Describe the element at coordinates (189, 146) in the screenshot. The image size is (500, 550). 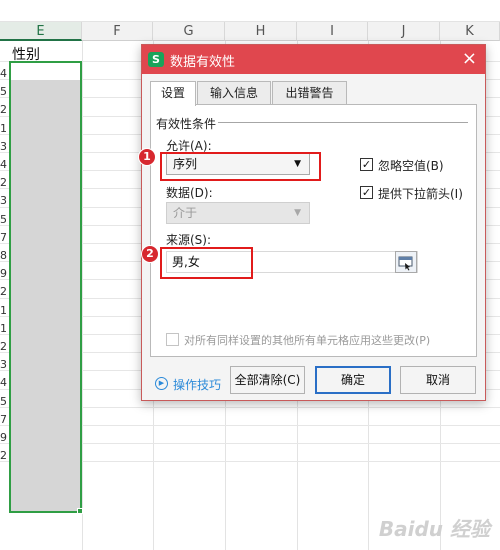
I see `allow-label: 允许(A):` at that location.